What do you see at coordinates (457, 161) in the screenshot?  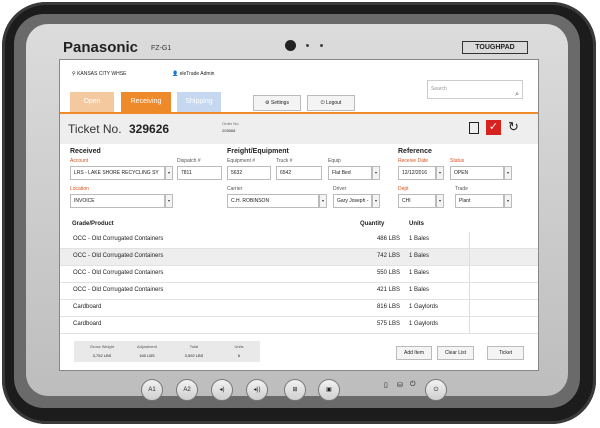 I see `status-label: Status` at bounding box center [457, 161].